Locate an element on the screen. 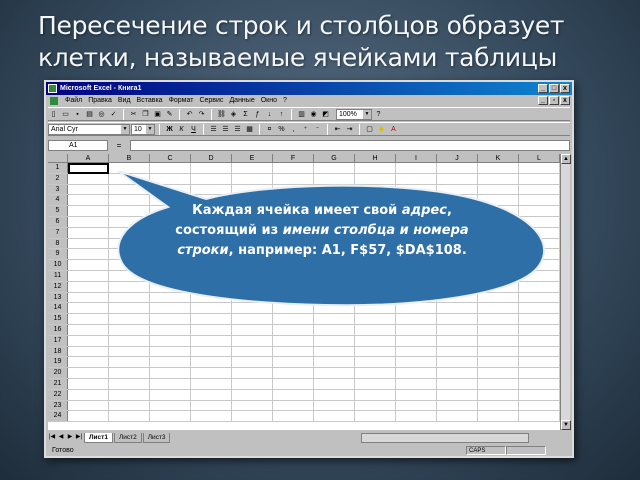 This screenshot has height=480, width=640. row-header: 19 is located at coordinates (58, 362).